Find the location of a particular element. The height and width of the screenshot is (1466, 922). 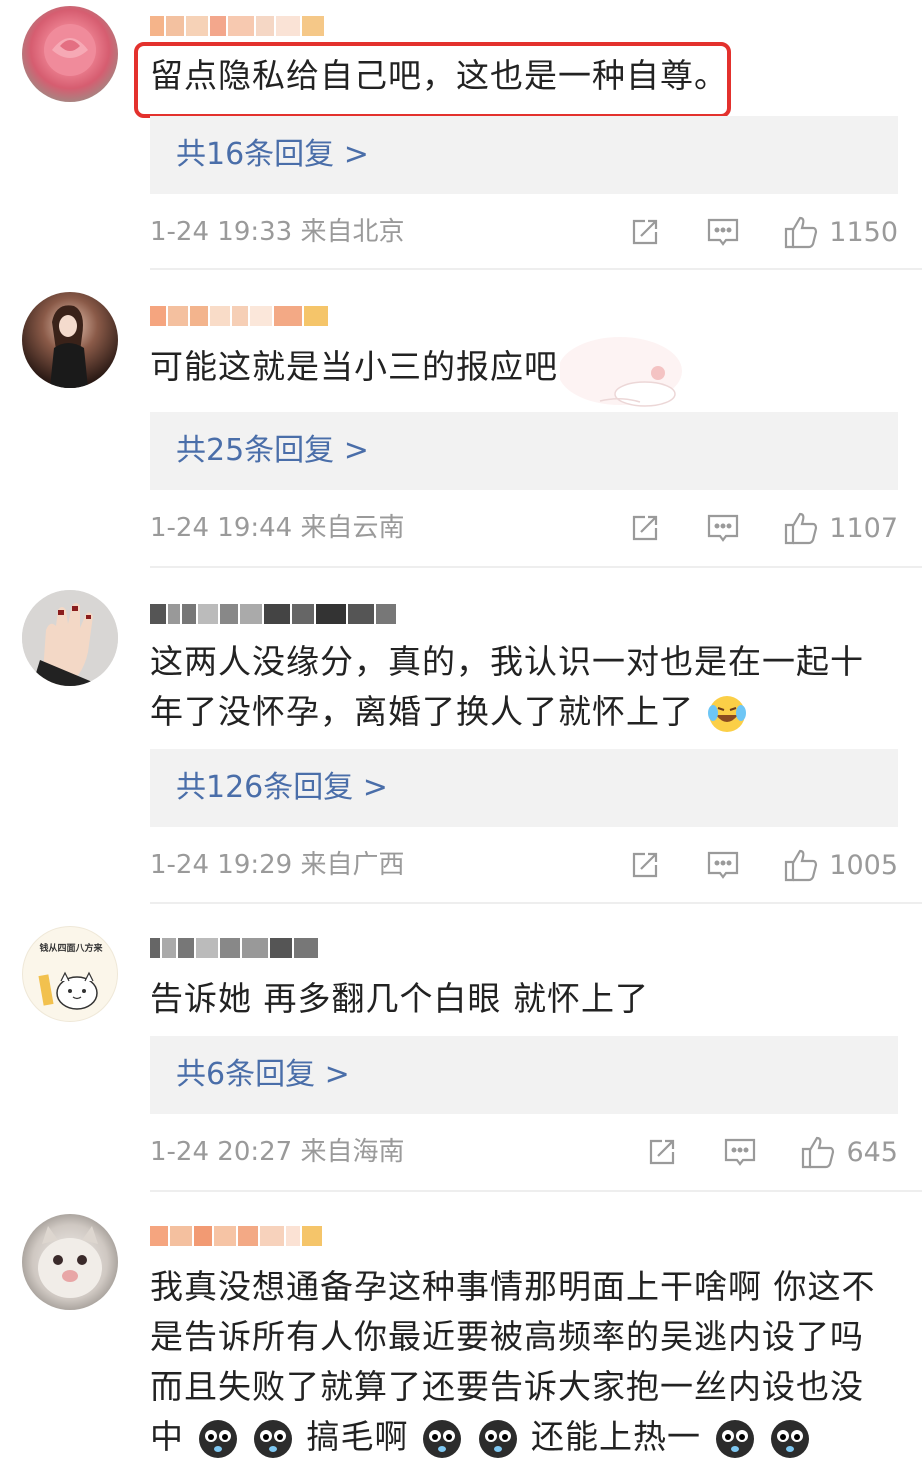

comment-actions: 645 is located at coordinates (770, 1152).